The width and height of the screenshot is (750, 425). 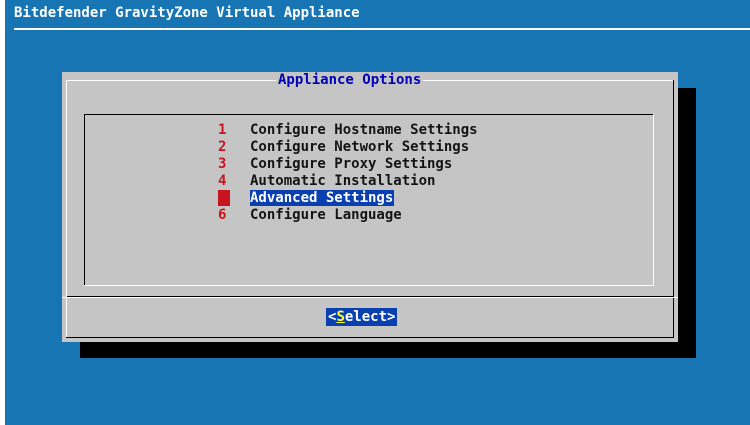 I want to click on menu-item-label: Configure Proxy Settings, so click(x=351, y=163).